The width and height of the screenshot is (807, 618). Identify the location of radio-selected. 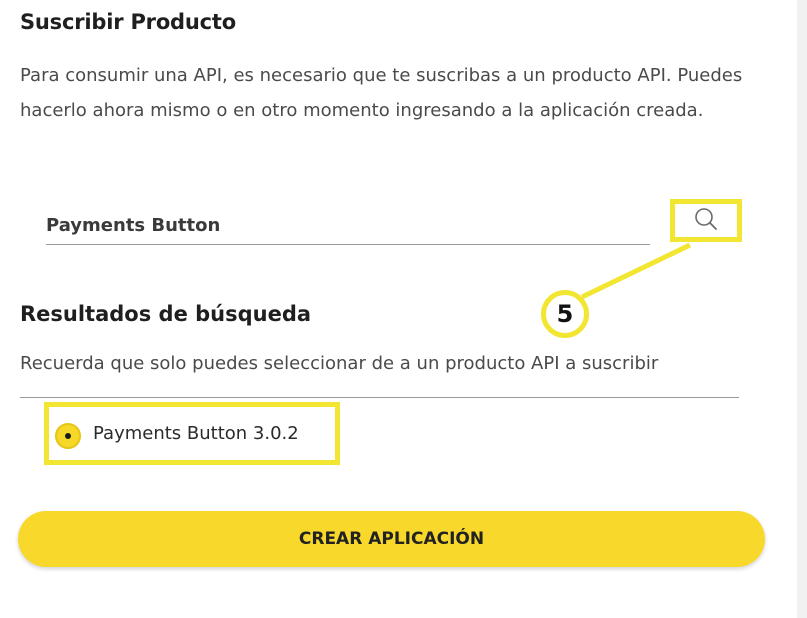
(68, 436).